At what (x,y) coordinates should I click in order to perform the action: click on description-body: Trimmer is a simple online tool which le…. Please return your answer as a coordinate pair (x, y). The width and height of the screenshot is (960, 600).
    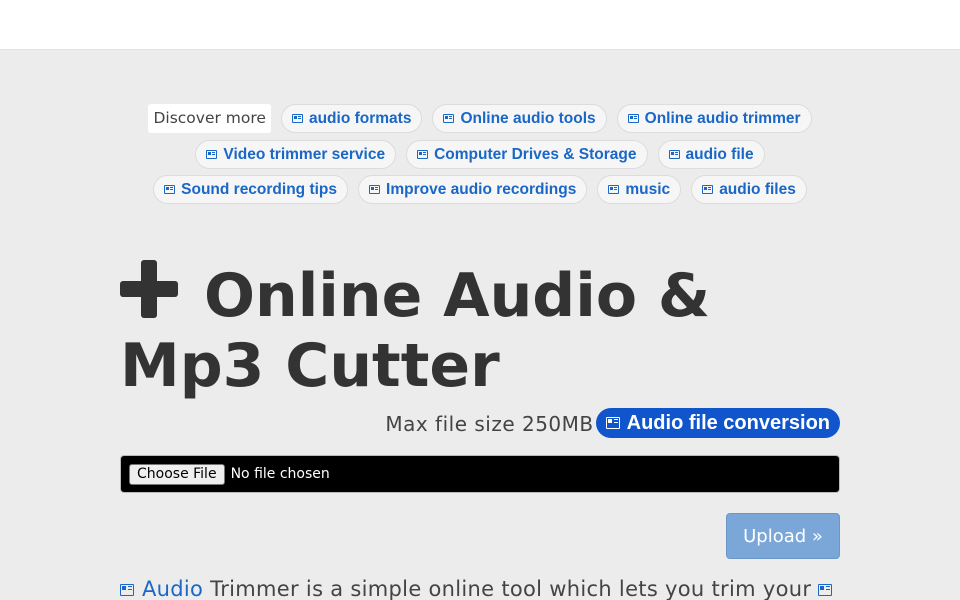
    Looking at the image, I should click on (511, 588).